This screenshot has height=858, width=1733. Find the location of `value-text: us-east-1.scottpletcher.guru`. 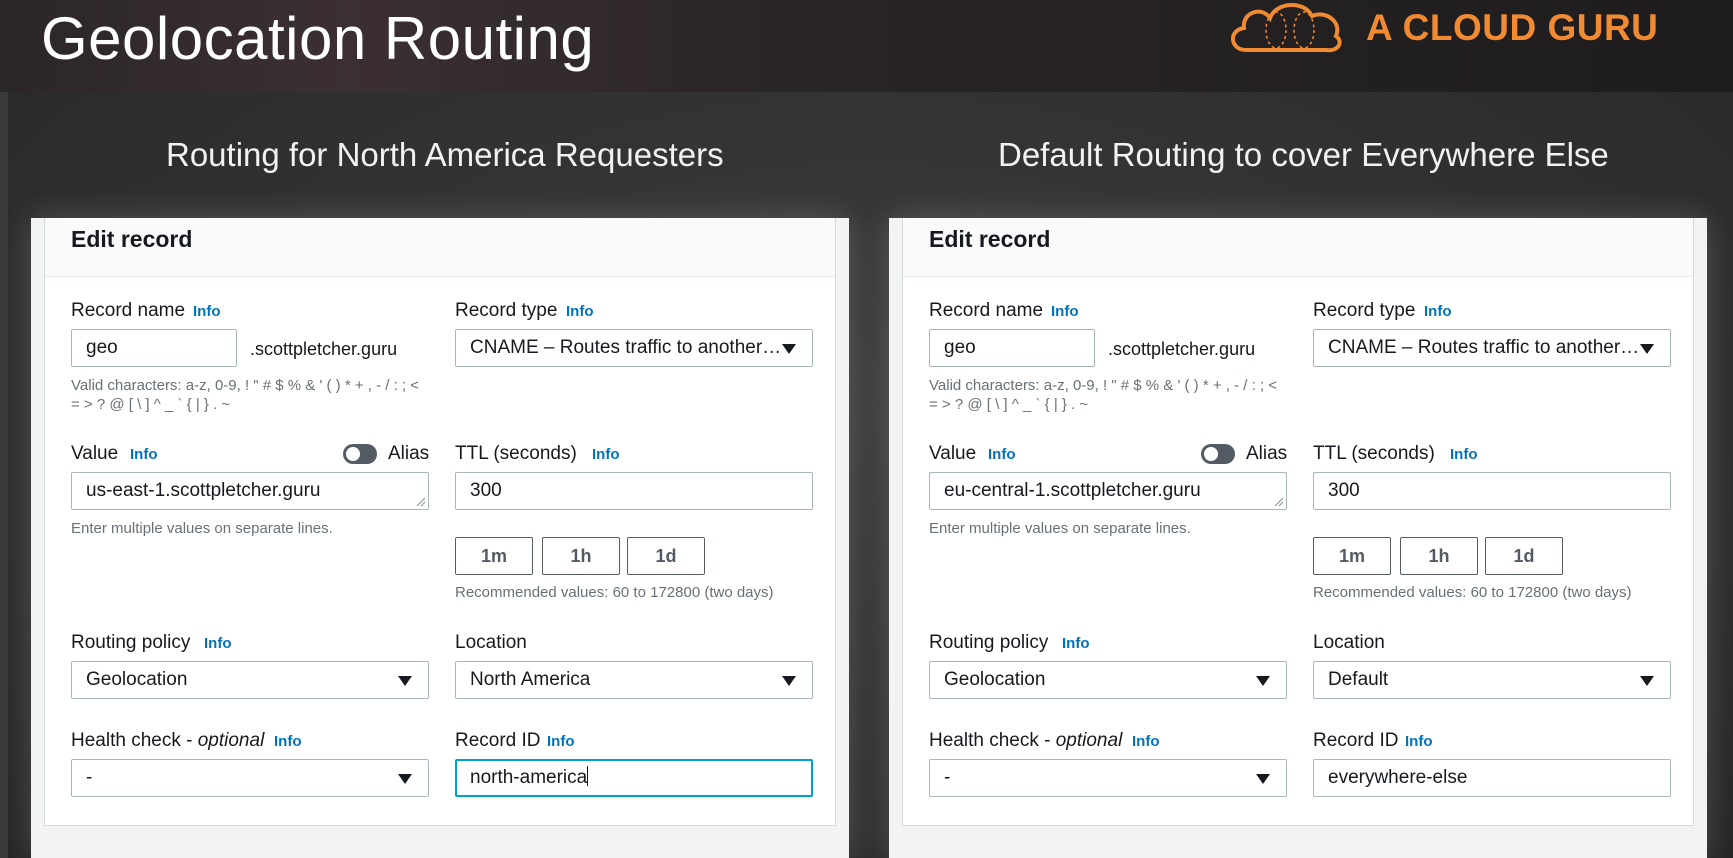

value-text: us-east-1.scottpletcher.guru is located at coordinates (203, 490).